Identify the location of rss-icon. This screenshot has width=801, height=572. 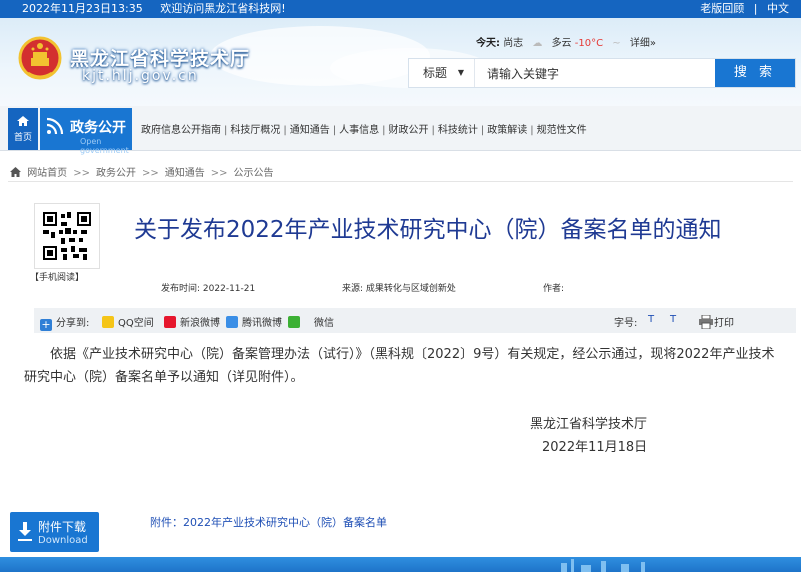
(55, 126).